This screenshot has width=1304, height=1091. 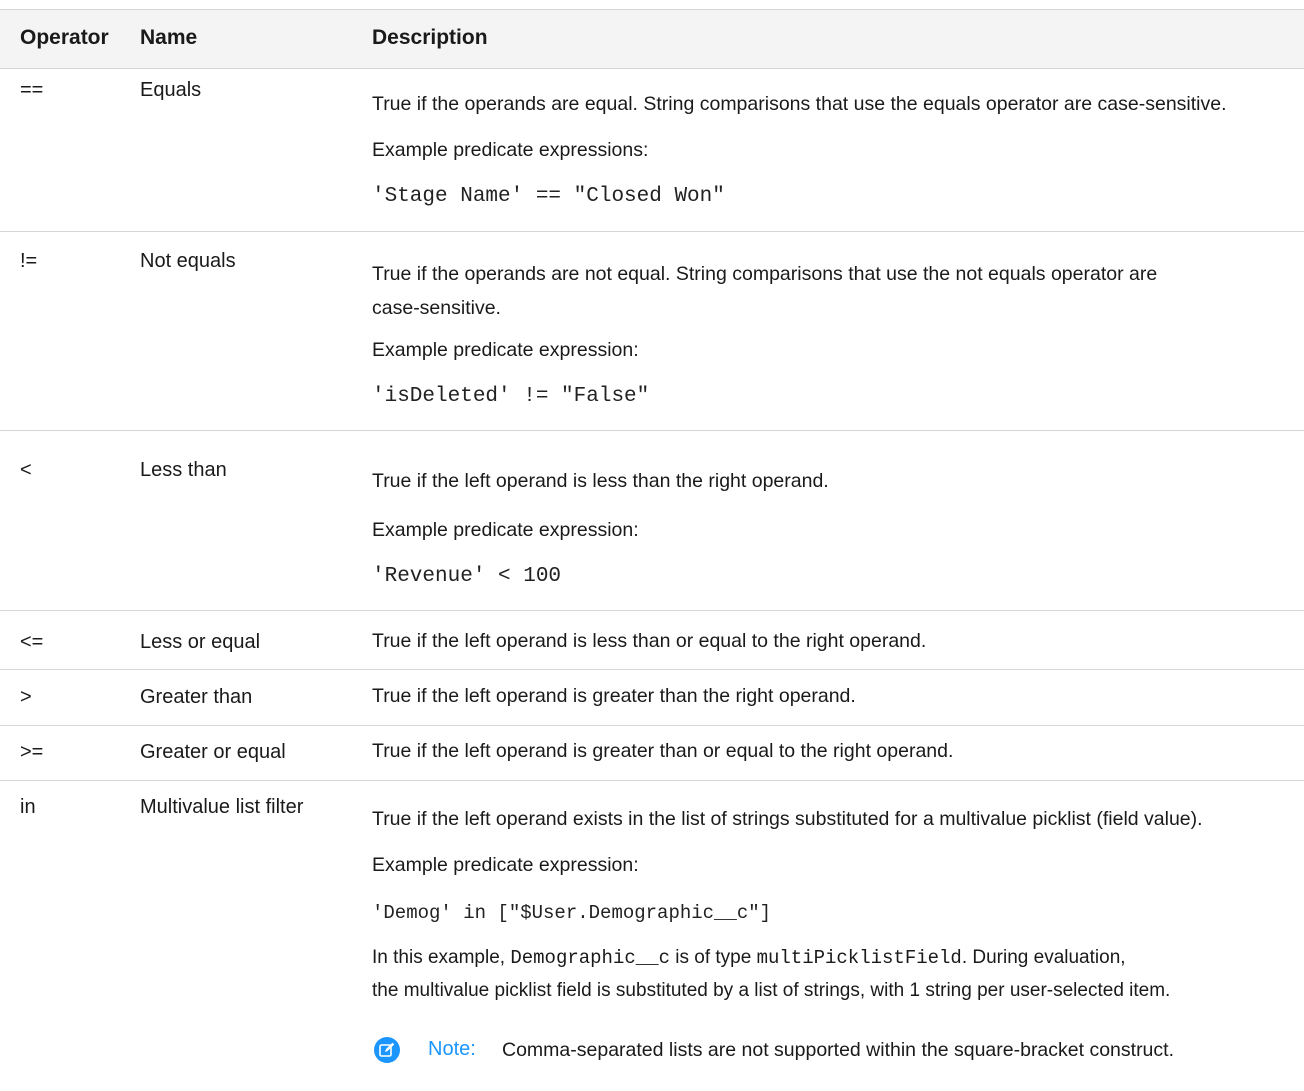 What do you see at coordinates (452, 1049) in the screenshot?
I see `note-label: Note:` at bounding box center [452, 1049].